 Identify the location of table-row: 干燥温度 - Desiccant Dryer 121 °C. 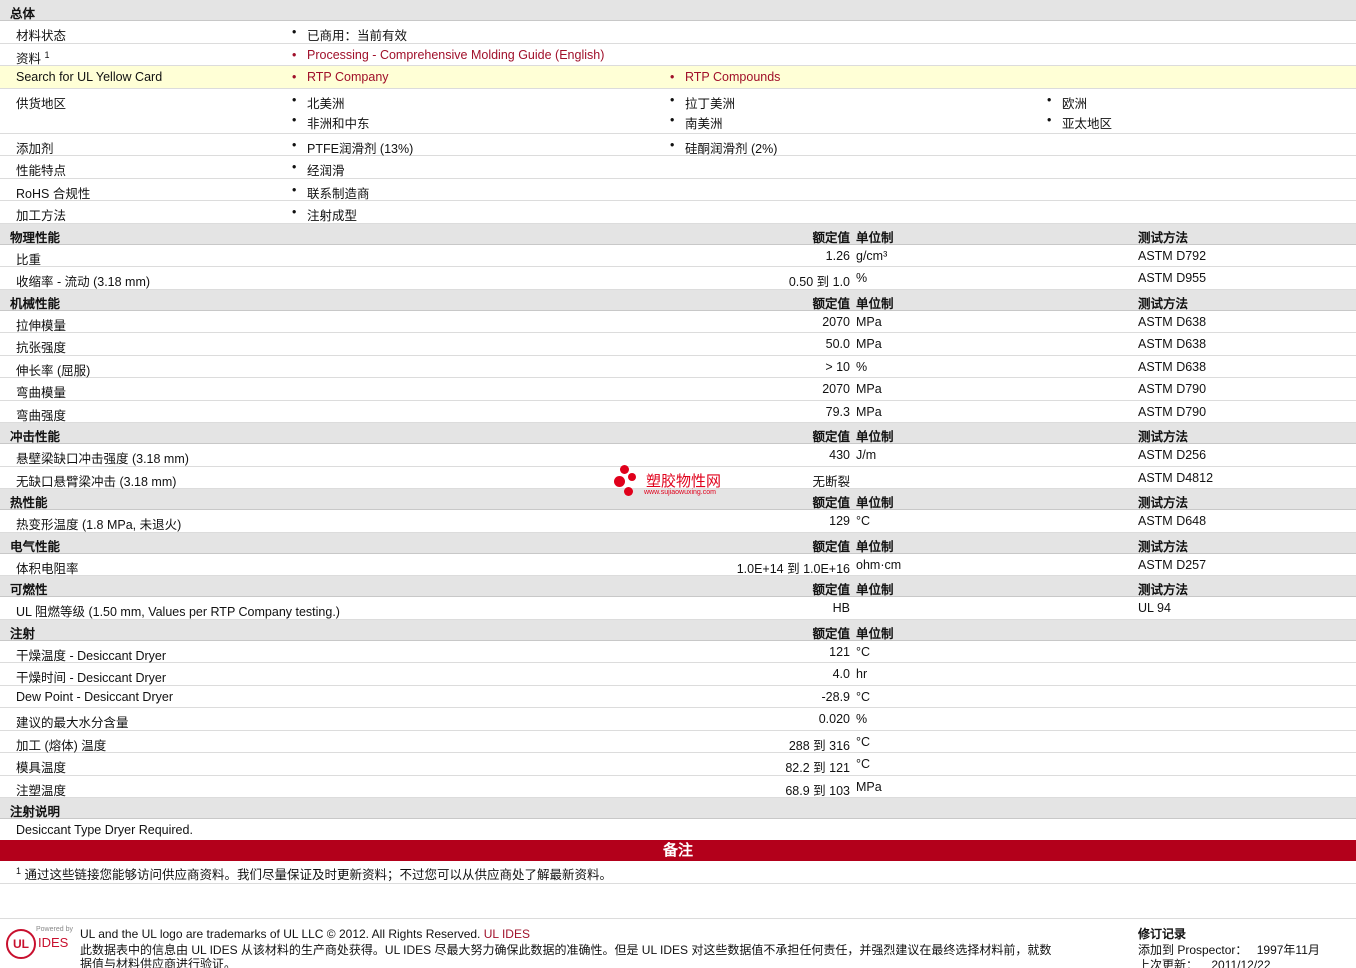
(678, 652).